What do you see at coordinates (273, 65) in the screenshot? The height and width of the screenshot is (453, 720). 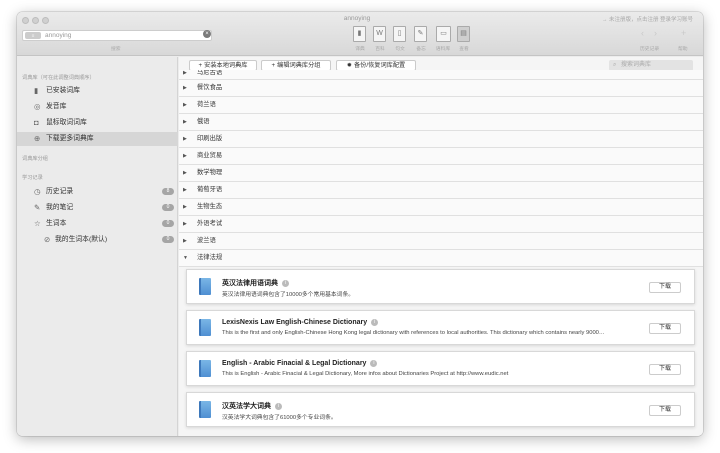 I see `plus-icon: +` at bounding box center [273, 65].